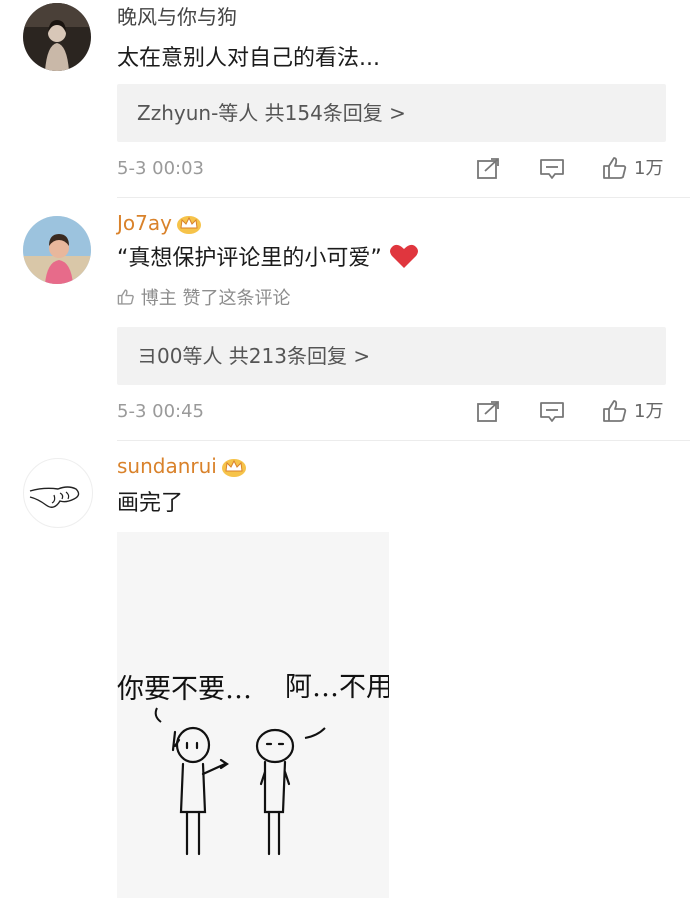 This screenshot has width=690, height=909. Describe the element at coordinates (275, 792) in the screenshot. I see `drawing-figure-right` at that location.